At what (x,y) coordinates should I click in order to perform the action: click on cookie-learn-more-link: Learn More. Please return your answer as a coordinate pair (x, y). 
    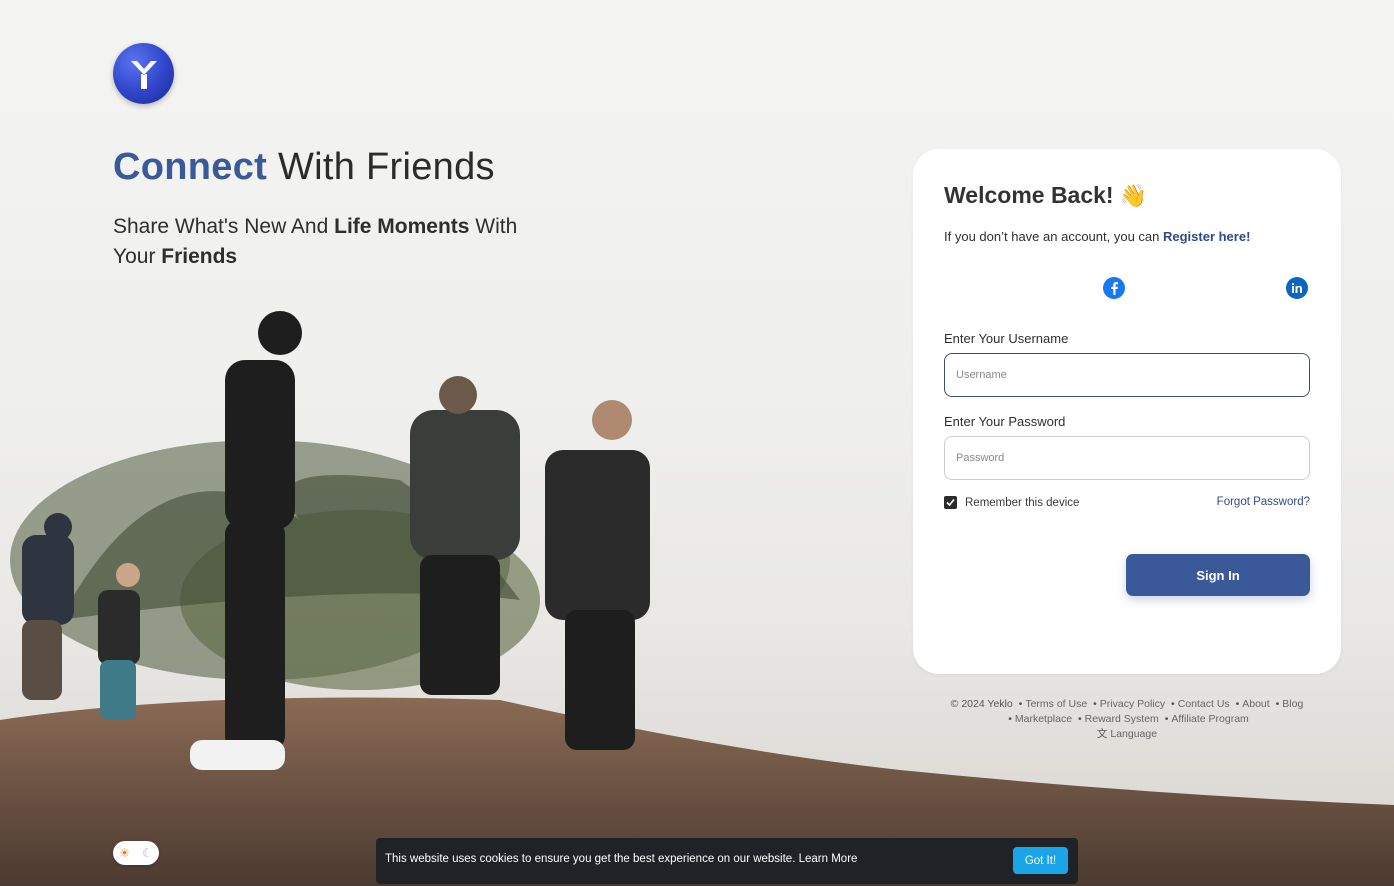
    Looking at the image, I should click on (828, 859).